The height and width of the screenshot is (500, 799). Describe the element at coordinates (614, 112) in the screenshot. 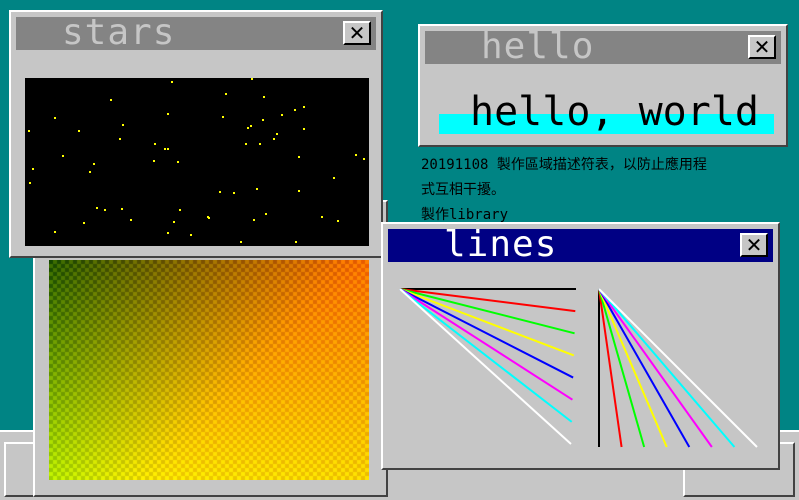

I see `hello-message: hello, world` at that location.